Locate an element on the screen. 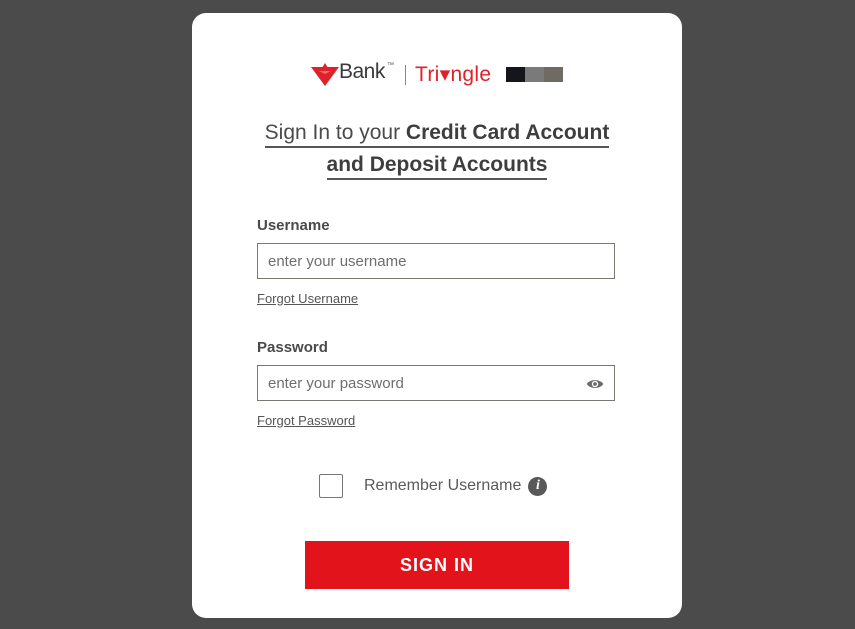 The width and height of the screenshot is (855, 629). eye-icon is located at coordinates (595, 384).